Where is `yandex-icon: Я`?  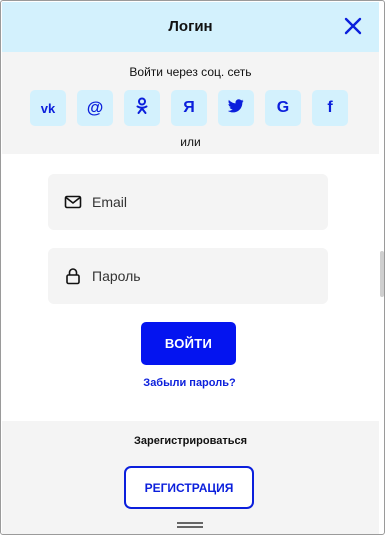 yandex-icon: Я is located at coordinates (189, 107).